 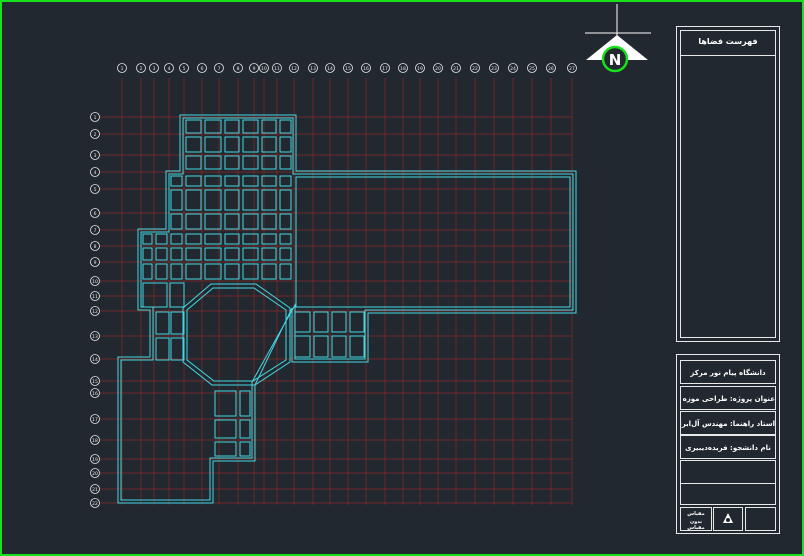 I want to click on space-list-title: فهرست فضاها, so click(x=728, y=41).